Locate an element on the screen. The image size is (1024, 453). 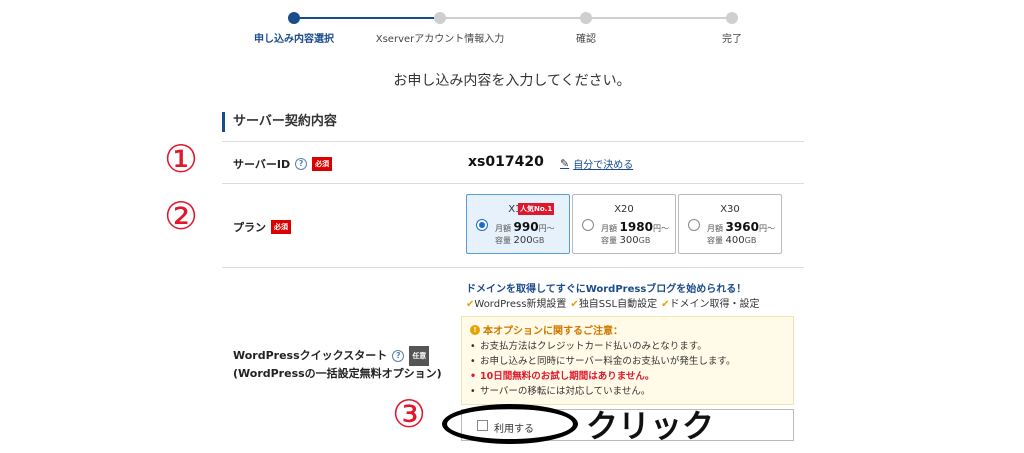
plan-option-x10: X10 人気No.1 月額 990円〜 容量 200GB is located at coordinates (518, 224).